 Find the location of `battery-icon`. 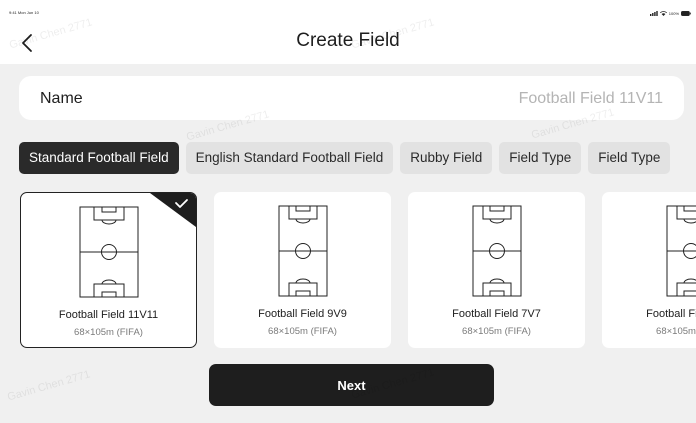

battery-icon is located at coordinates (686, 13).